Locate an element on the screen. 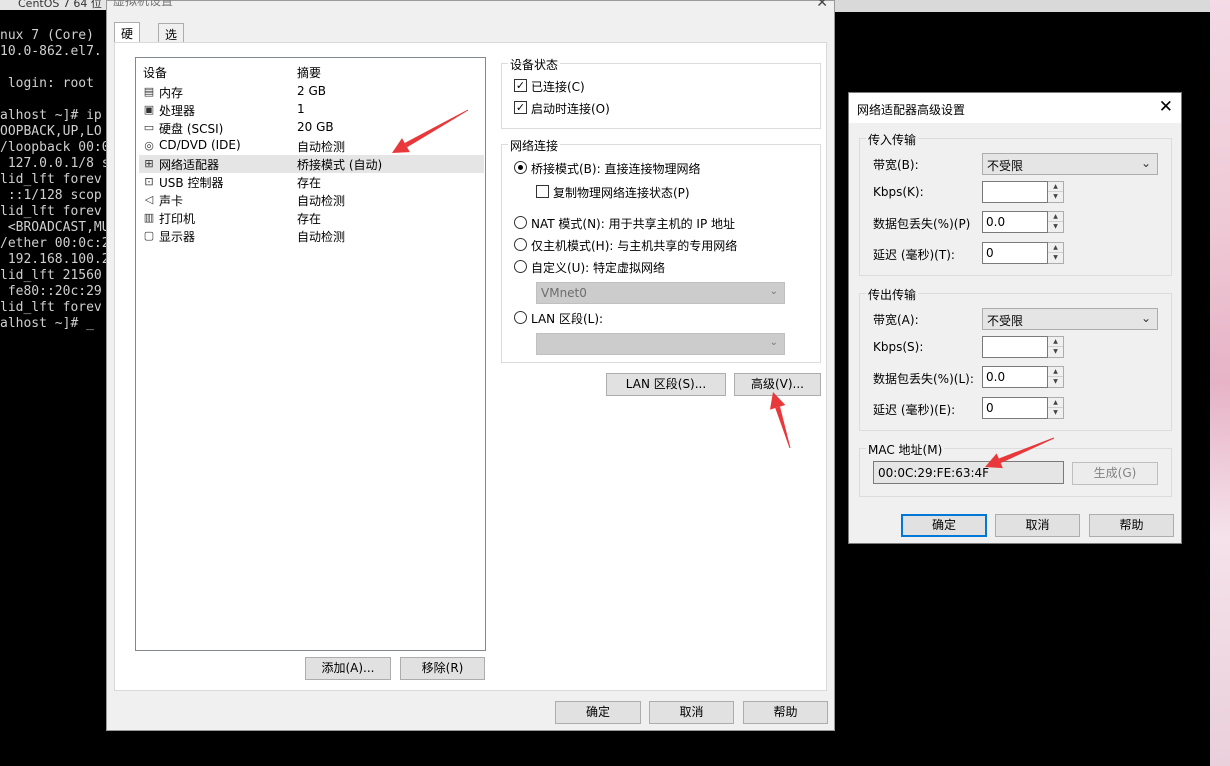 The width and height of the screenshot is (1230, 766). outgoing-latency-input: 0 is located at coordinates (1015, 408).